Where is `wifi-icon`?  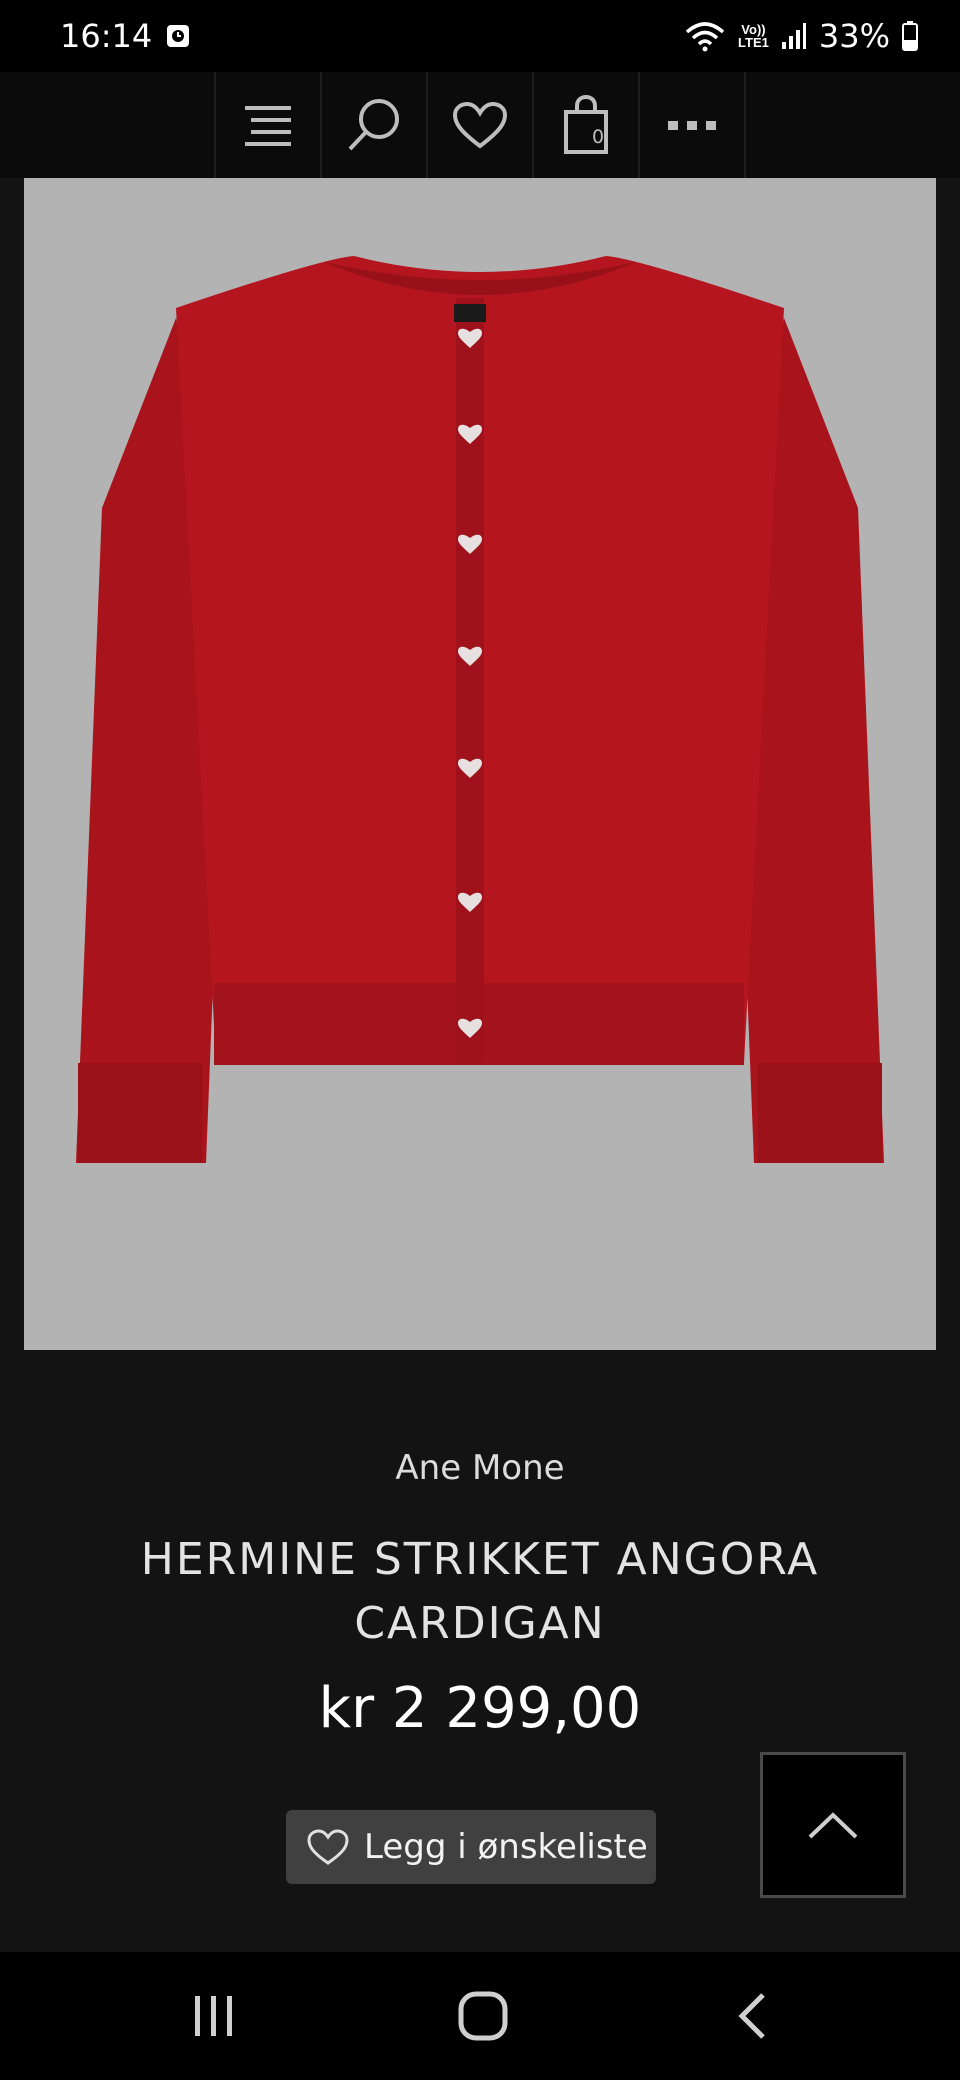
wifi-icon is located at coordinates (705, 37).